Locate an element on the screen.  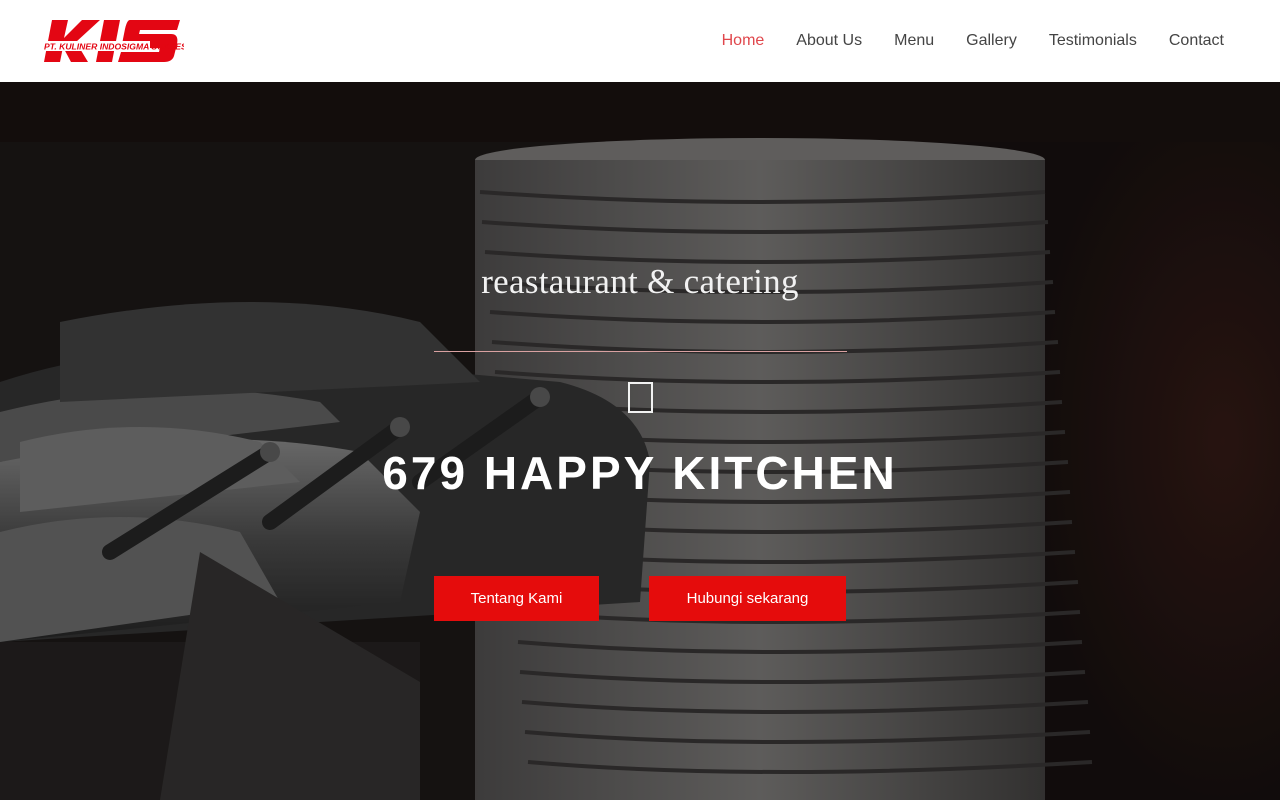
about-us-button: Tentang Kami is located at coordinates (516, 598).